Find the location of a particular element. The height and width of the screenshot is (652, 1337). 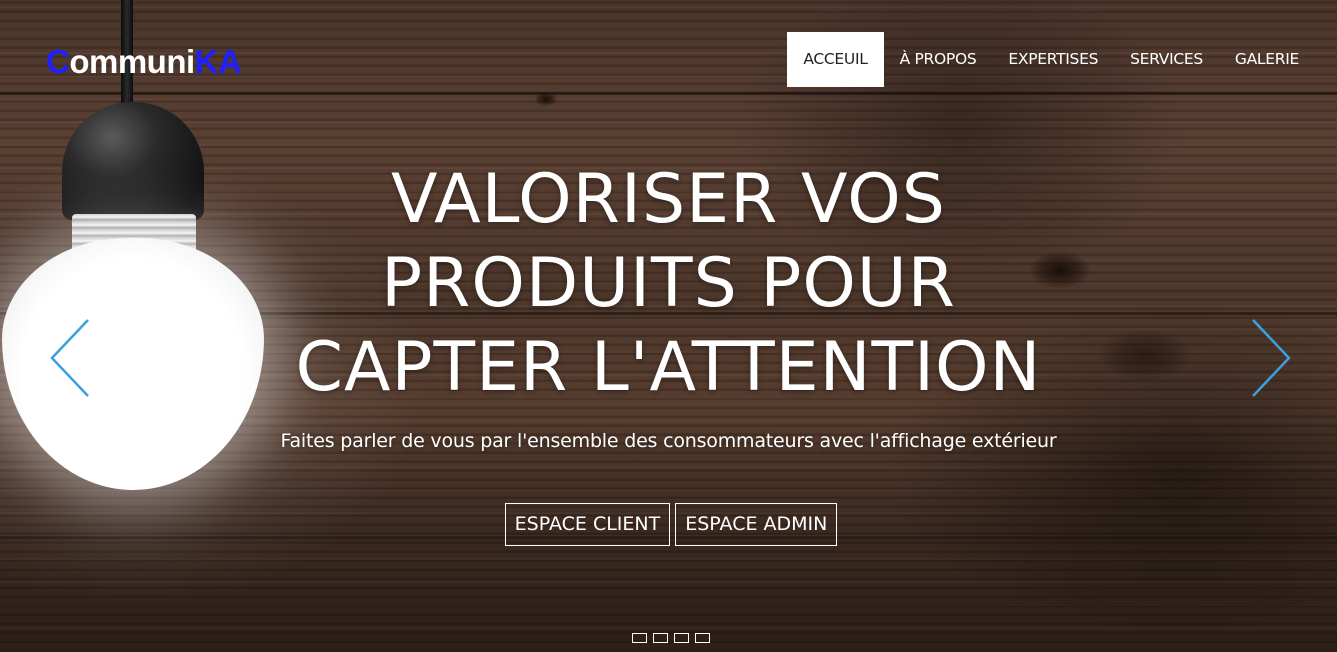

nav-item-expertises: EXPERTISES is located at coordinates (1053, 59).